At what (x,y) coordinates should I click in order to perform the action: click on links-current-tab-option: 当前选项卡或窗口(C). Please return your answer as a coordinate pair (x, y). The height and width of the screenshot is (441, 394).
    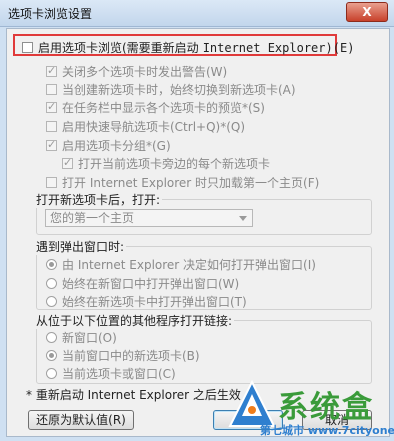
    Looking at the image, I should click on (111, 373).